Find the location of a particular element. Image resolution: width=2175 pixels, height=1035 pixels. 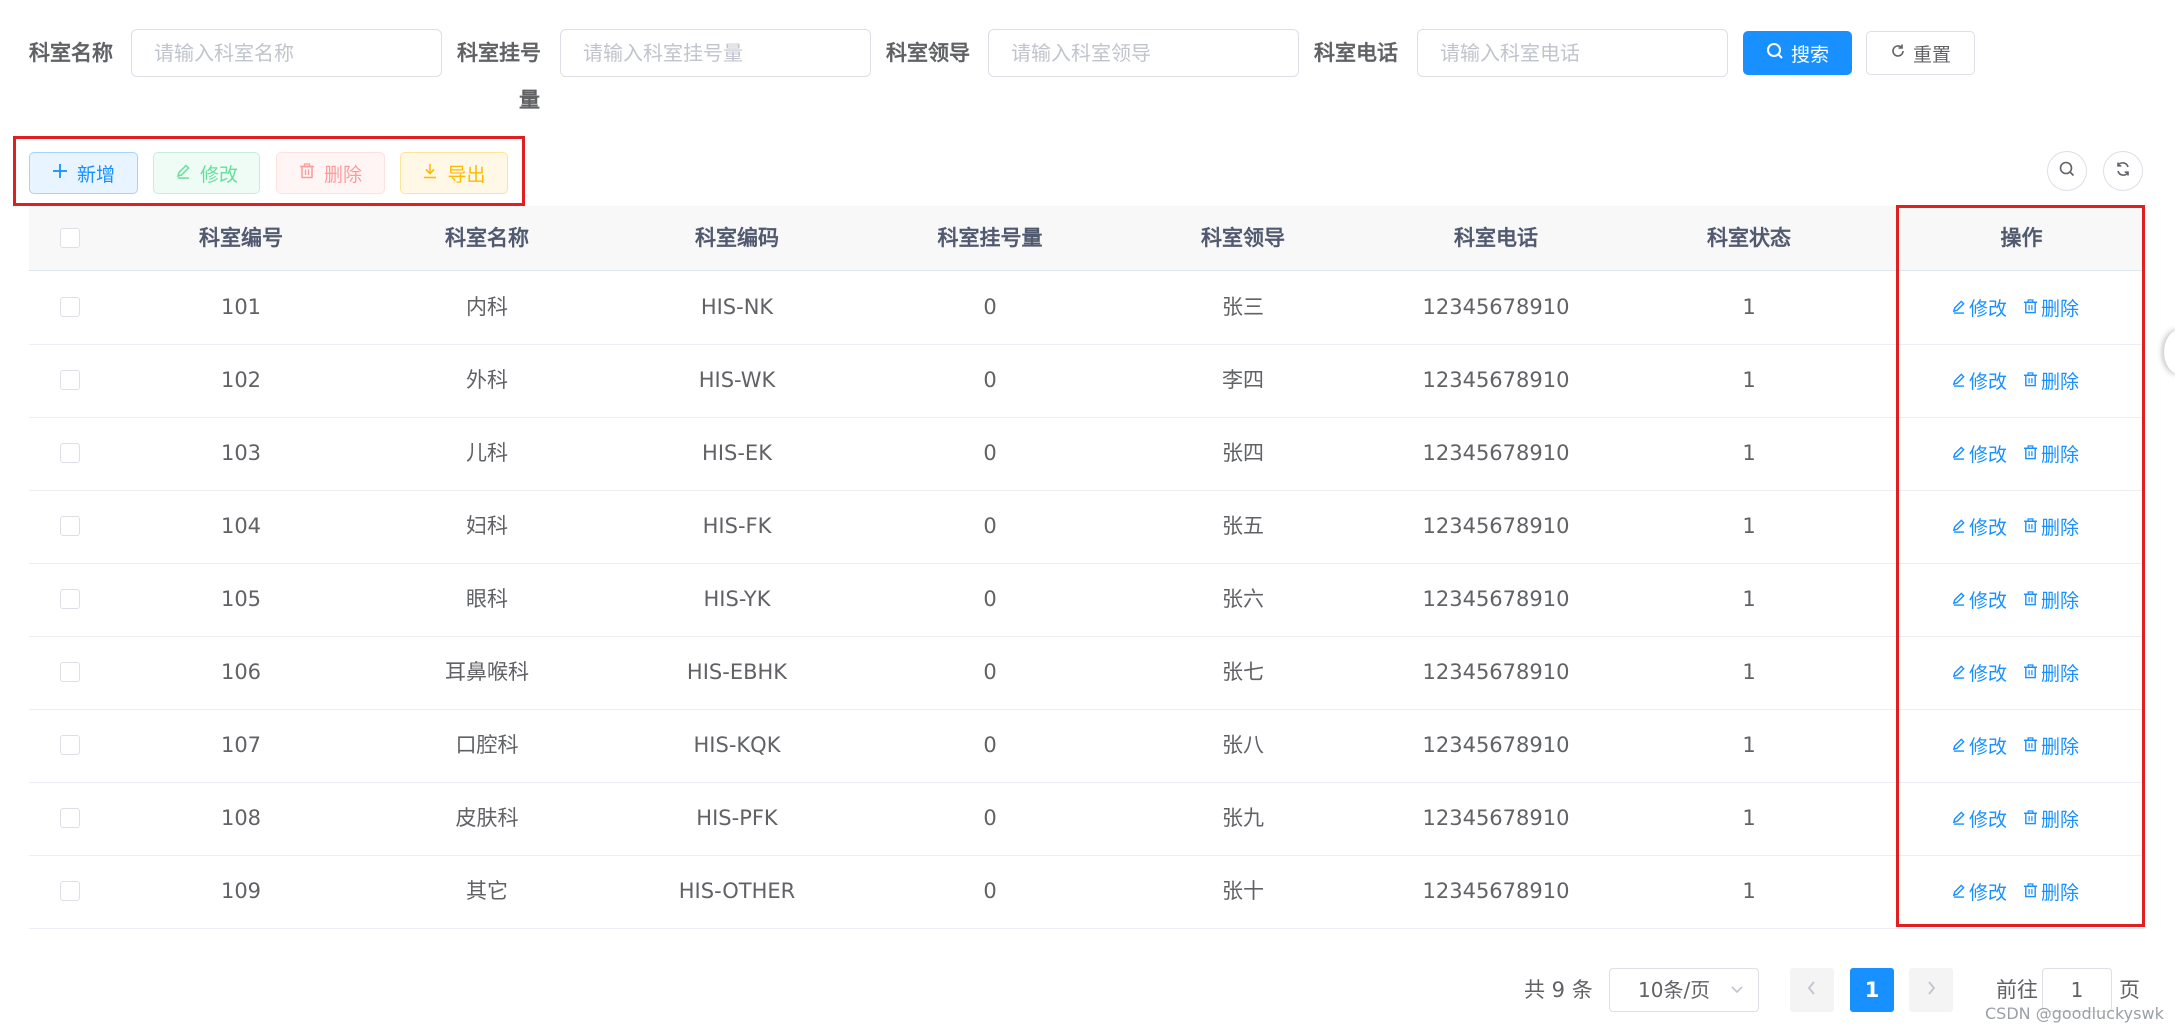

dept-name-input is located at coordinates (286, 53).